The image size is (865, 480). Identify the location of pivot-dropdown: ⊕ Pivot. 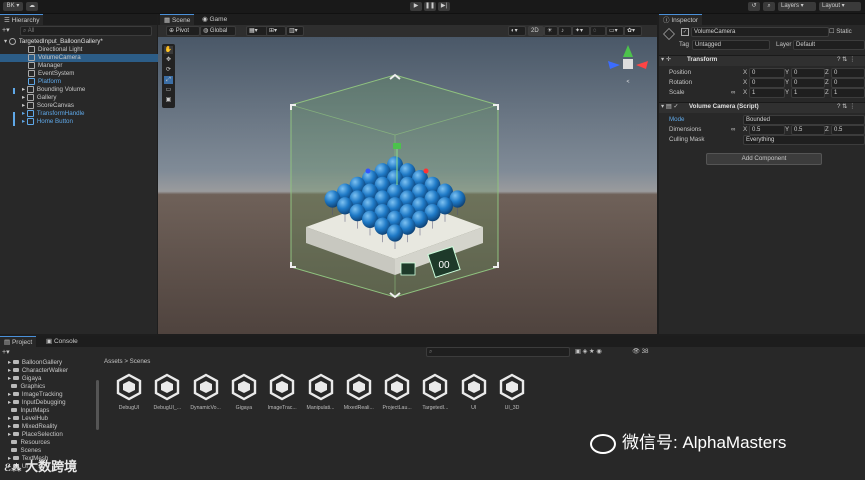
(183, 31).